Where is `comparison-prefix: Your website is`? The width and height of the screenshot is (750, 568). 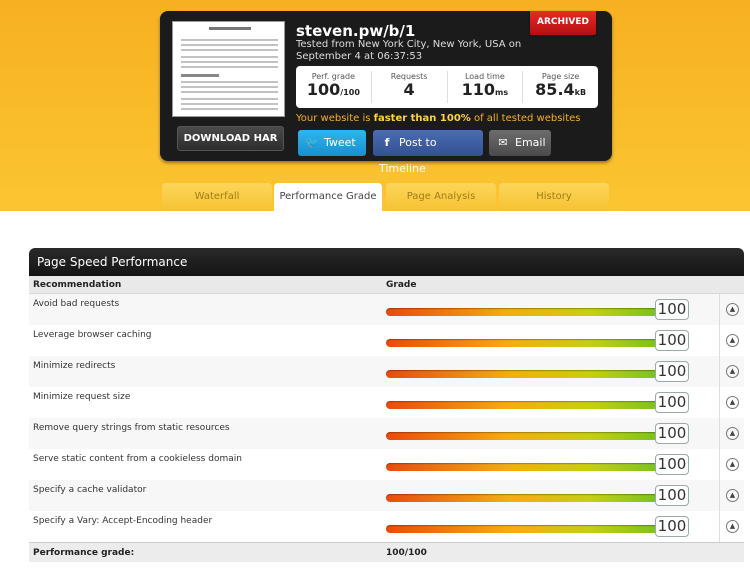
comparison-prefix: Your website is is located at coordinates (335, 118).